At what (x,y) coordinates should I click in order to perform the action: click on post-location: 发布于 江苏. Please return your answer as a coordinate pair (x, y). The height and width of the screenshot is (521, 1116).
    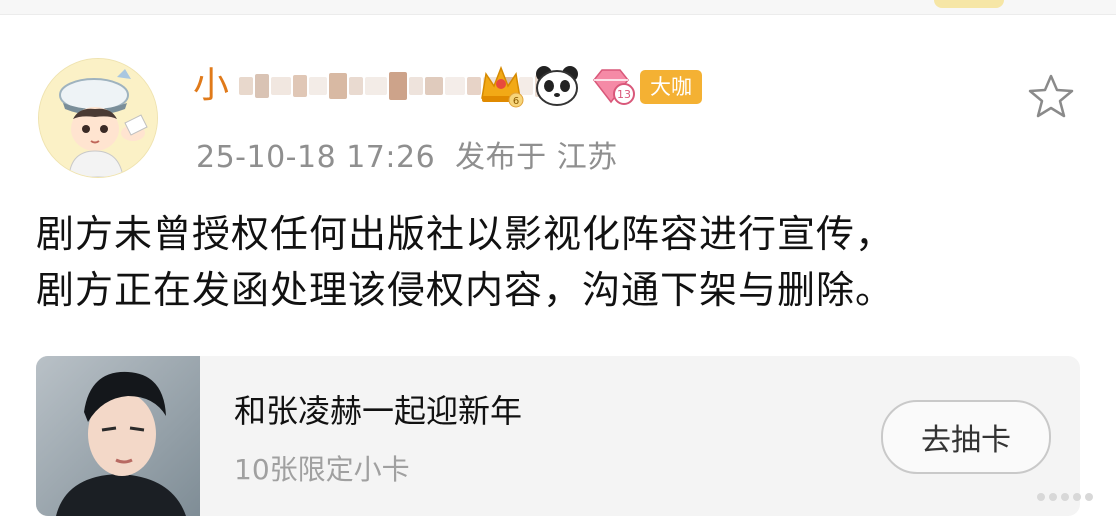
    Looking at the image, I should click on (536, 157).